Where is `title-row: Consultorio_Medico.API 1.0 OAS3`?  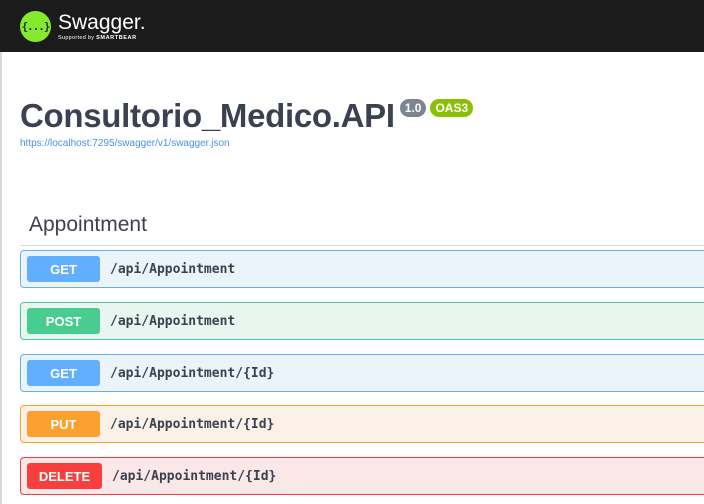 title-row: Consultorio_Medico.API 1.0 OAS3 is located at coordinates (247, 116).